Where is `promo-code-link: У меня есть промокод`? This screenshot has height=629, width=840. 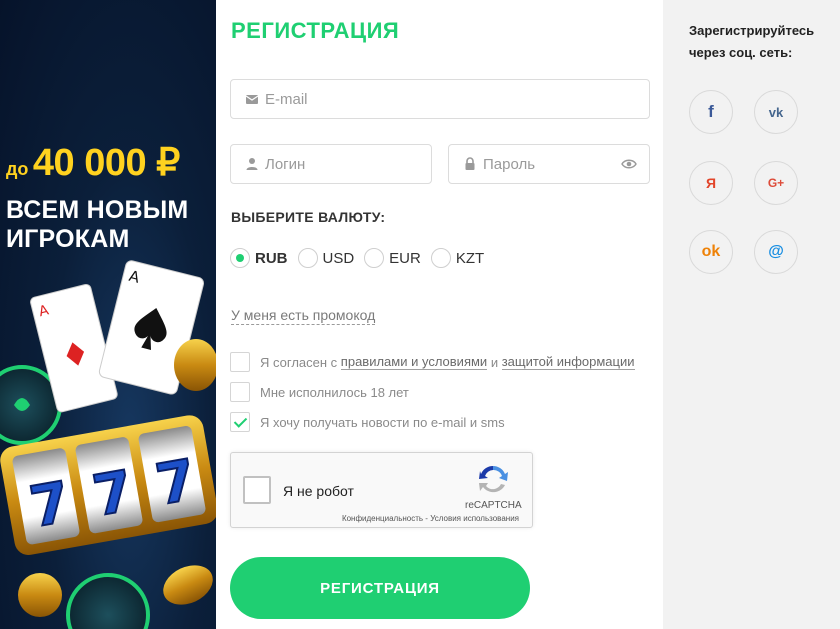
promo-code-link: У меня есть промокод is located at coordinates (303, 315).